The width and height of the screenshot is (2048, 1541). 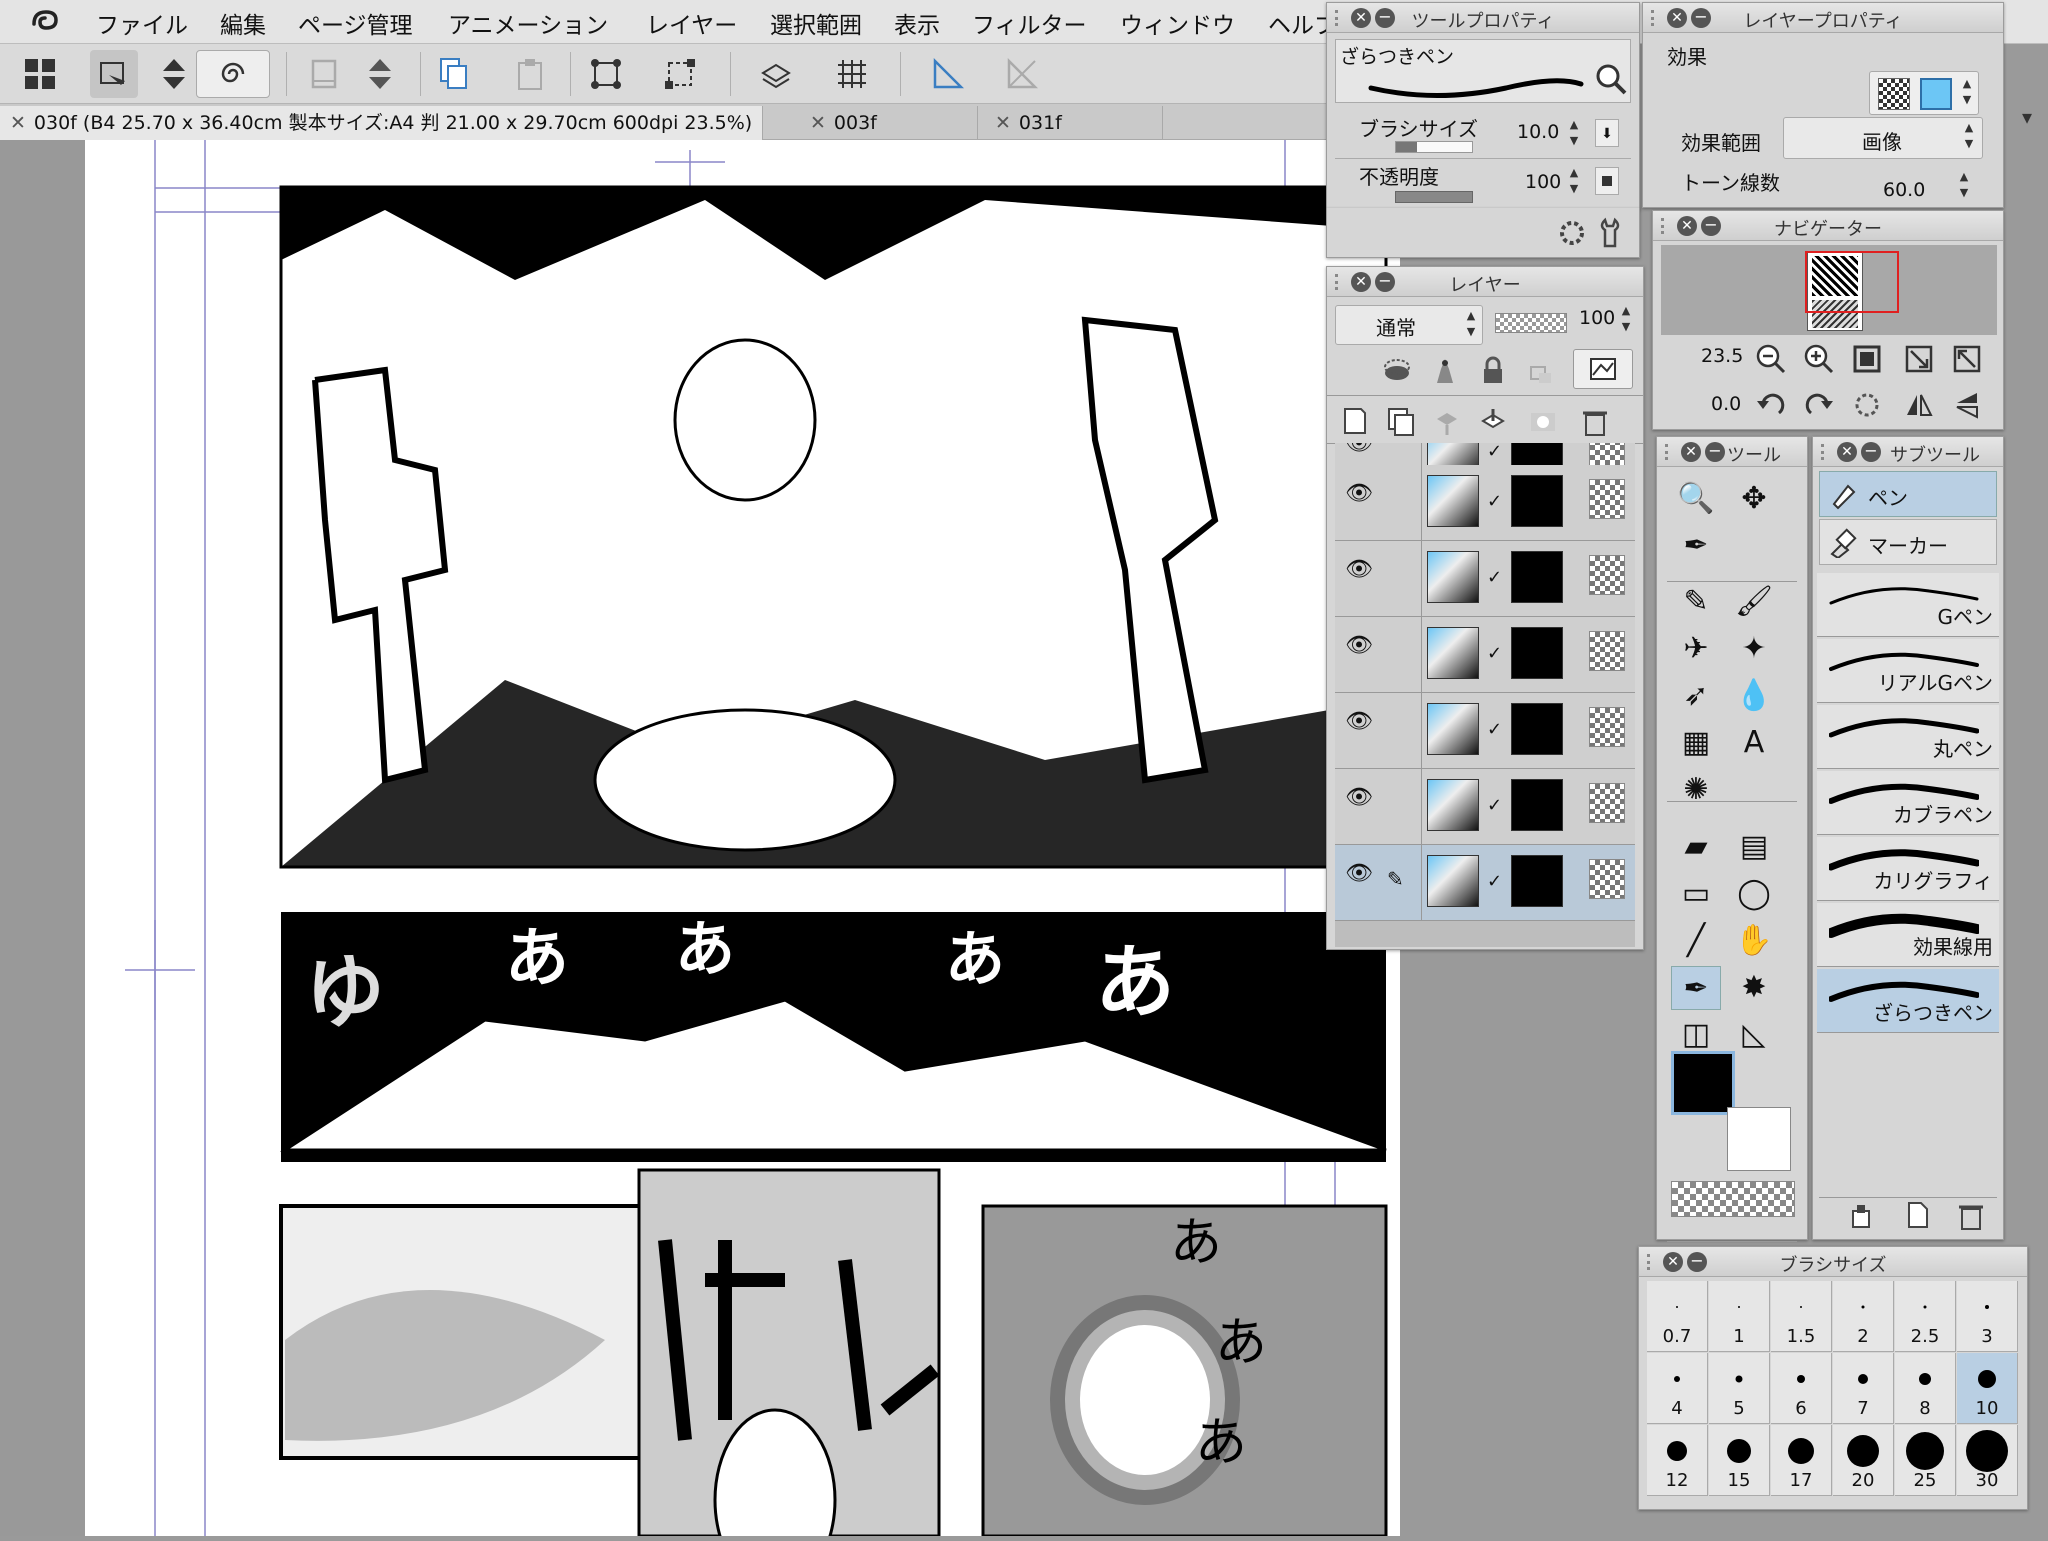 What do you see at coordinates (1074, 123) in the screenshot?
I see `tab-031f: ✕ 031f` at bounding box center [1074, 123].